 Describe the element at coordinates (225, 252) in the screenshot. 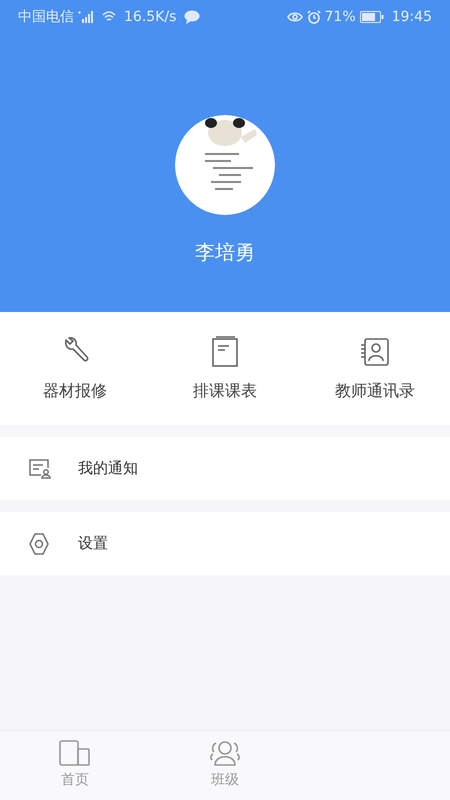

I see `user-name: 李培勇` at that location.